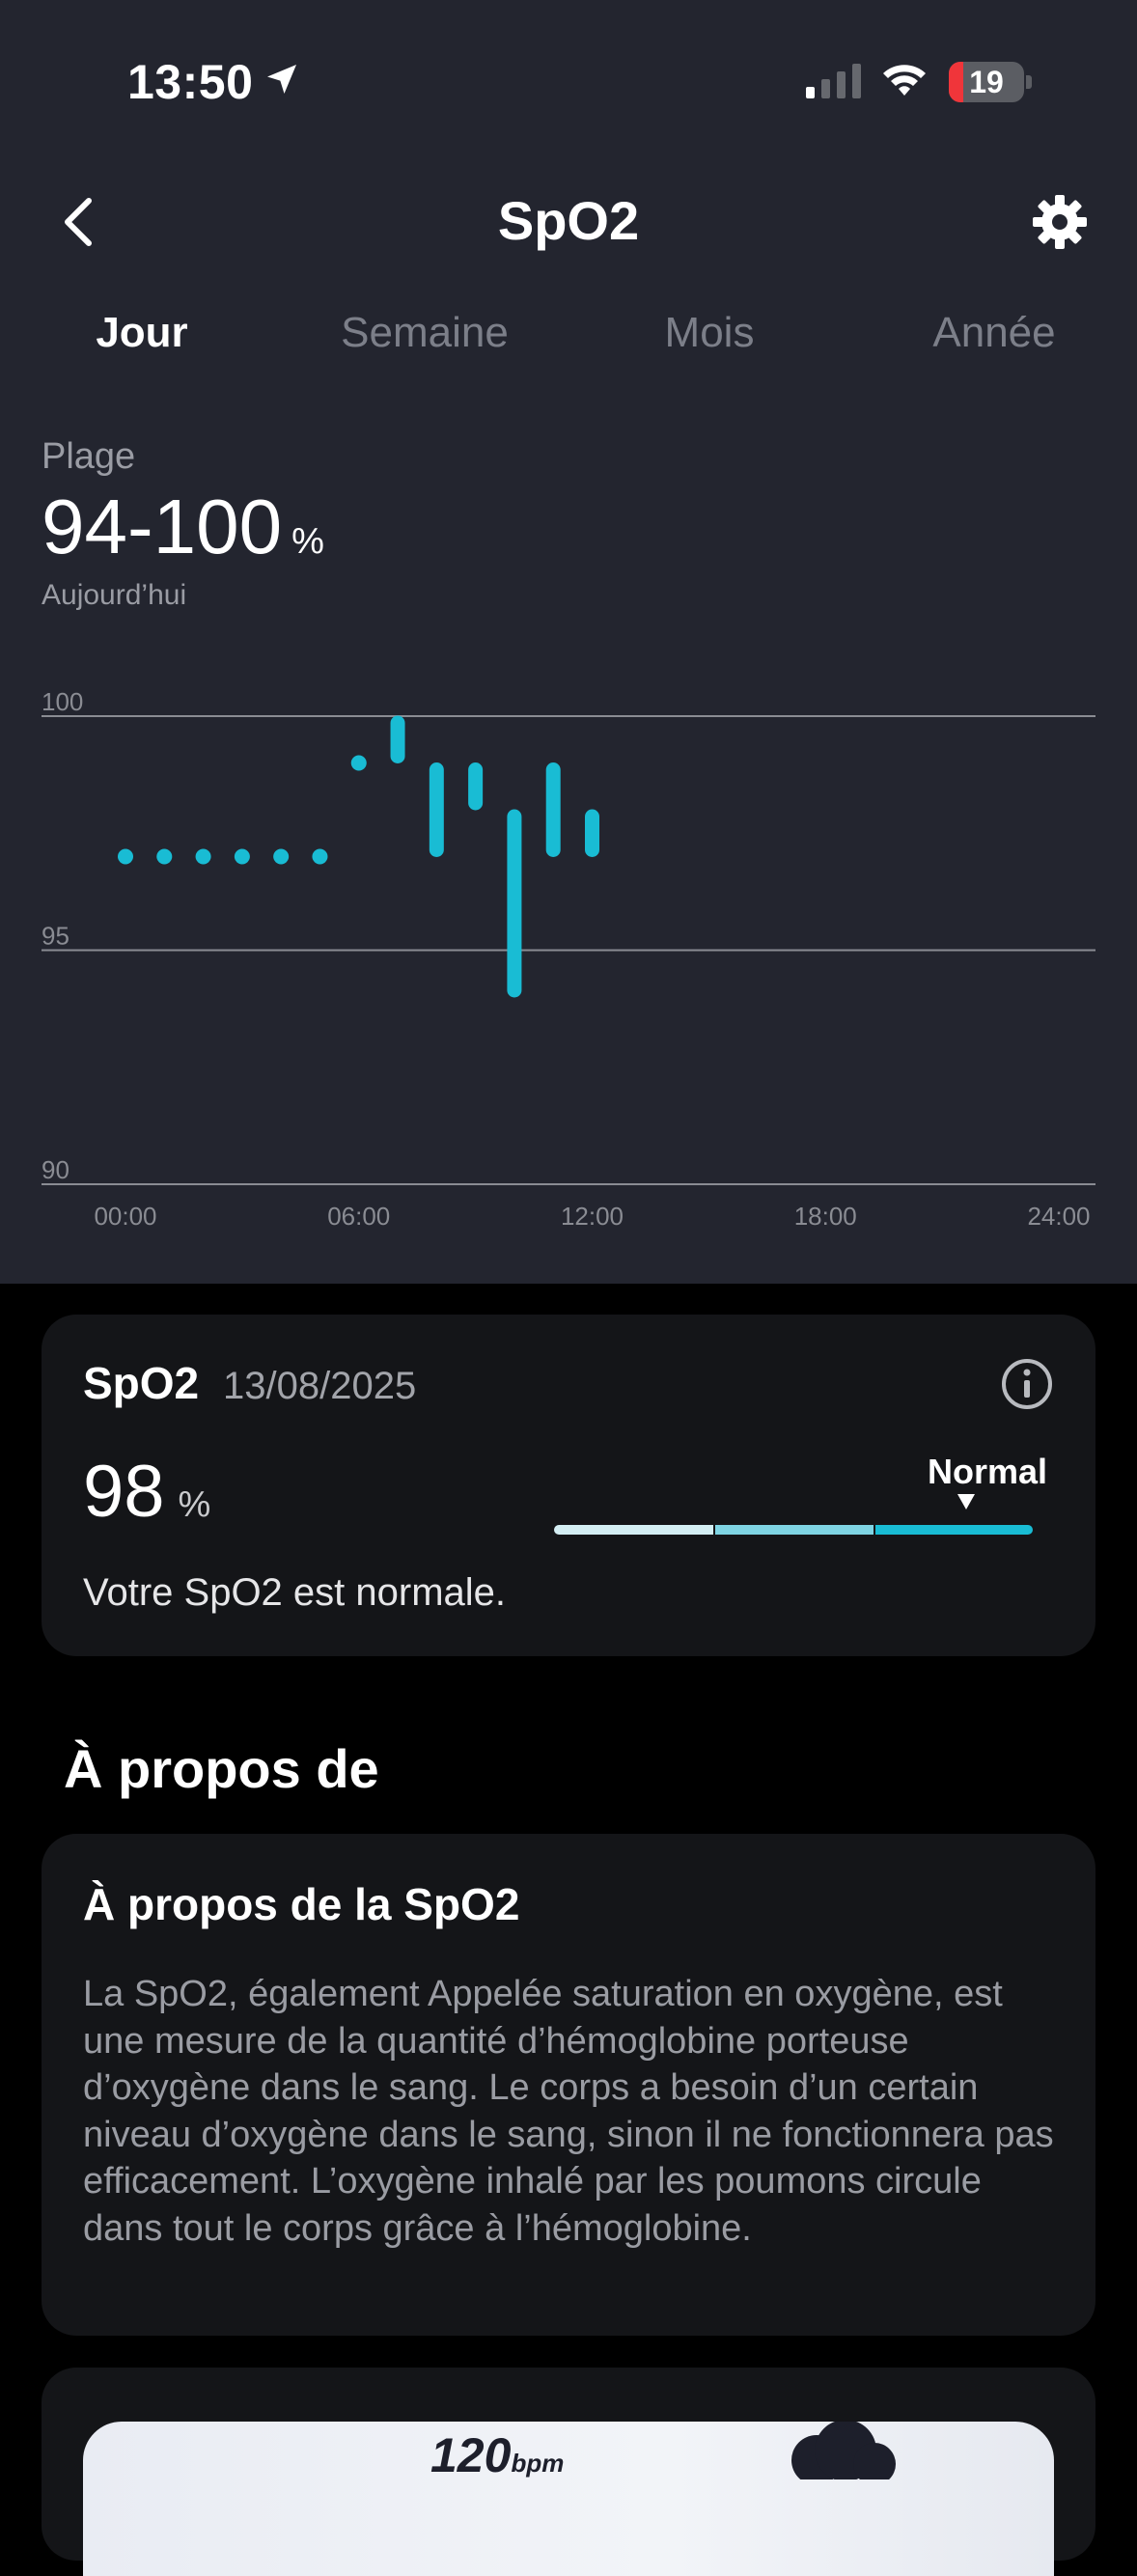 The height and width of the screenshot is (2576, 1137). What do you see at coordinates (904, 80) in the screenshot?
I see `wifi-icon` at bounding box center [904, 80].